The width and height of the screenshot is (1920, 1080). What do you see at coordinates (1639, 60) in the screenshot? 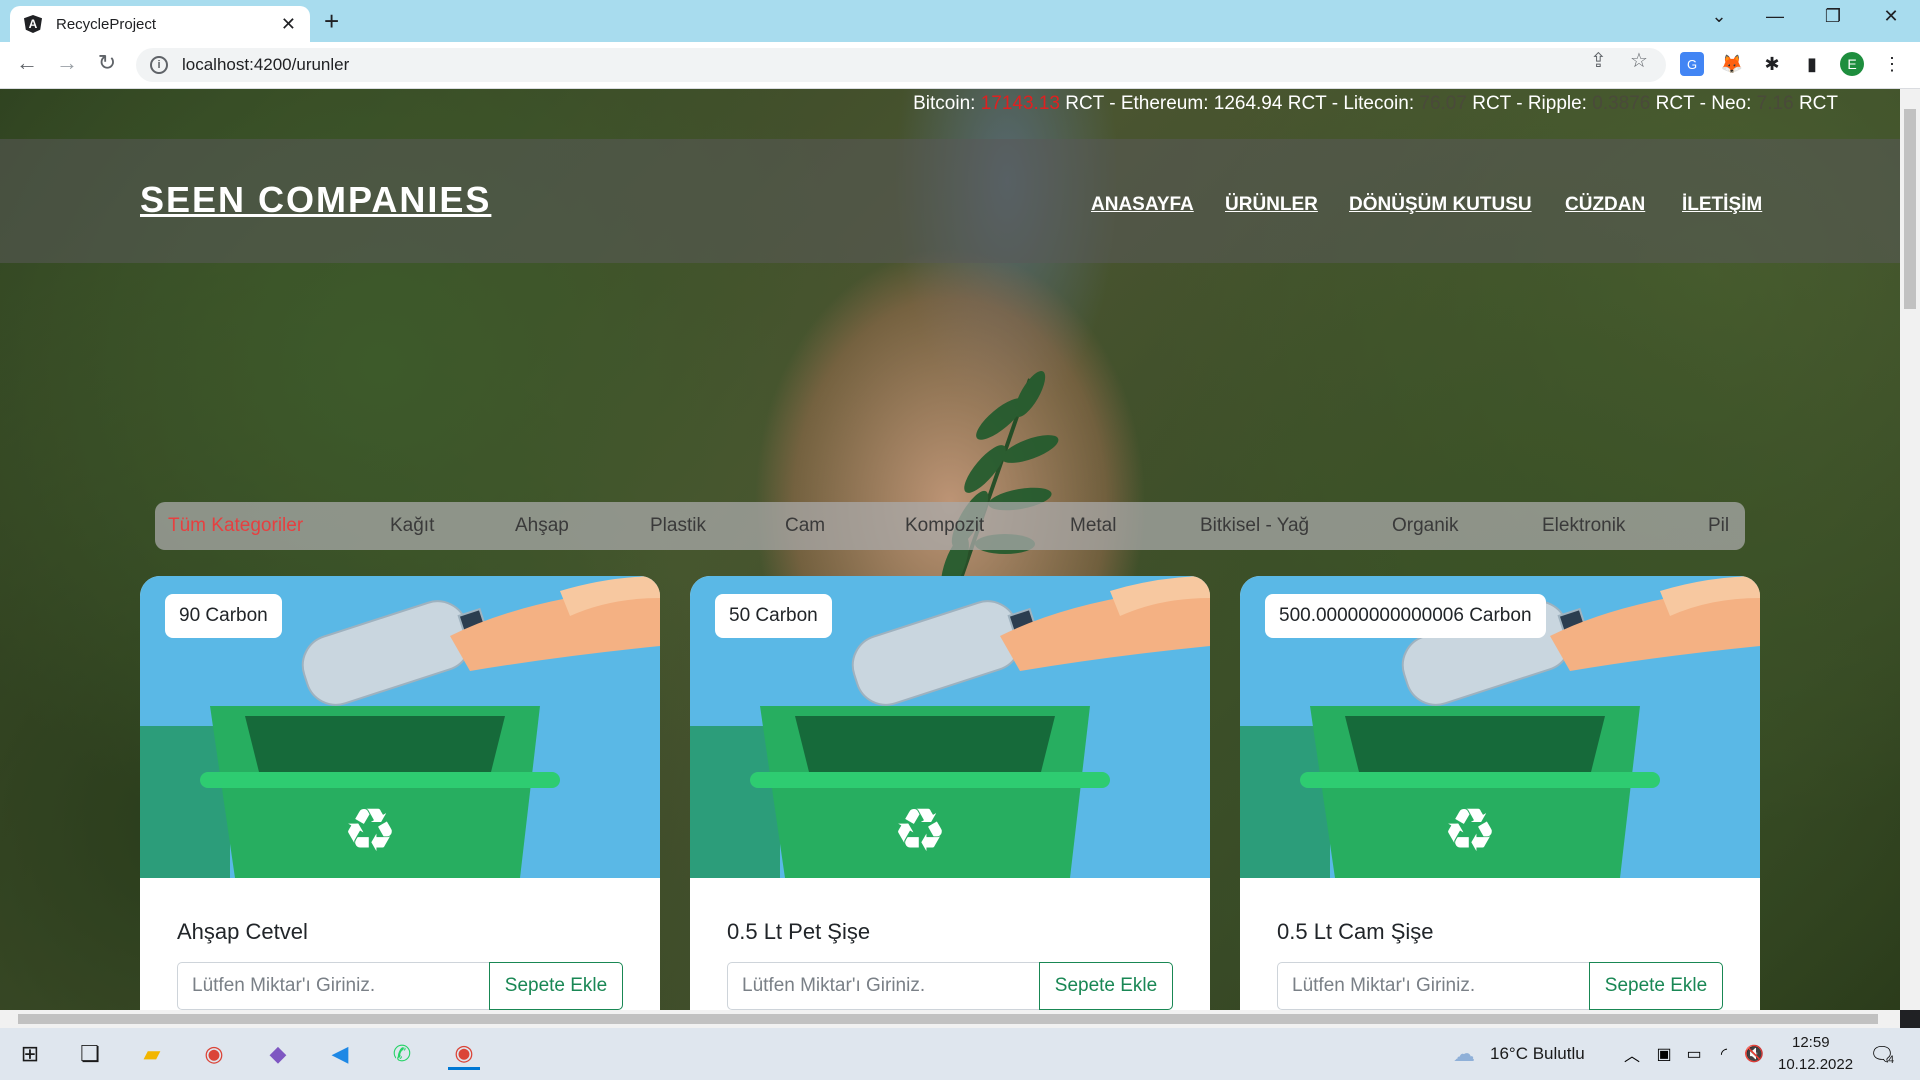
I see `bookmark-star-icon: ☆` at bounding box center [1639, 60].